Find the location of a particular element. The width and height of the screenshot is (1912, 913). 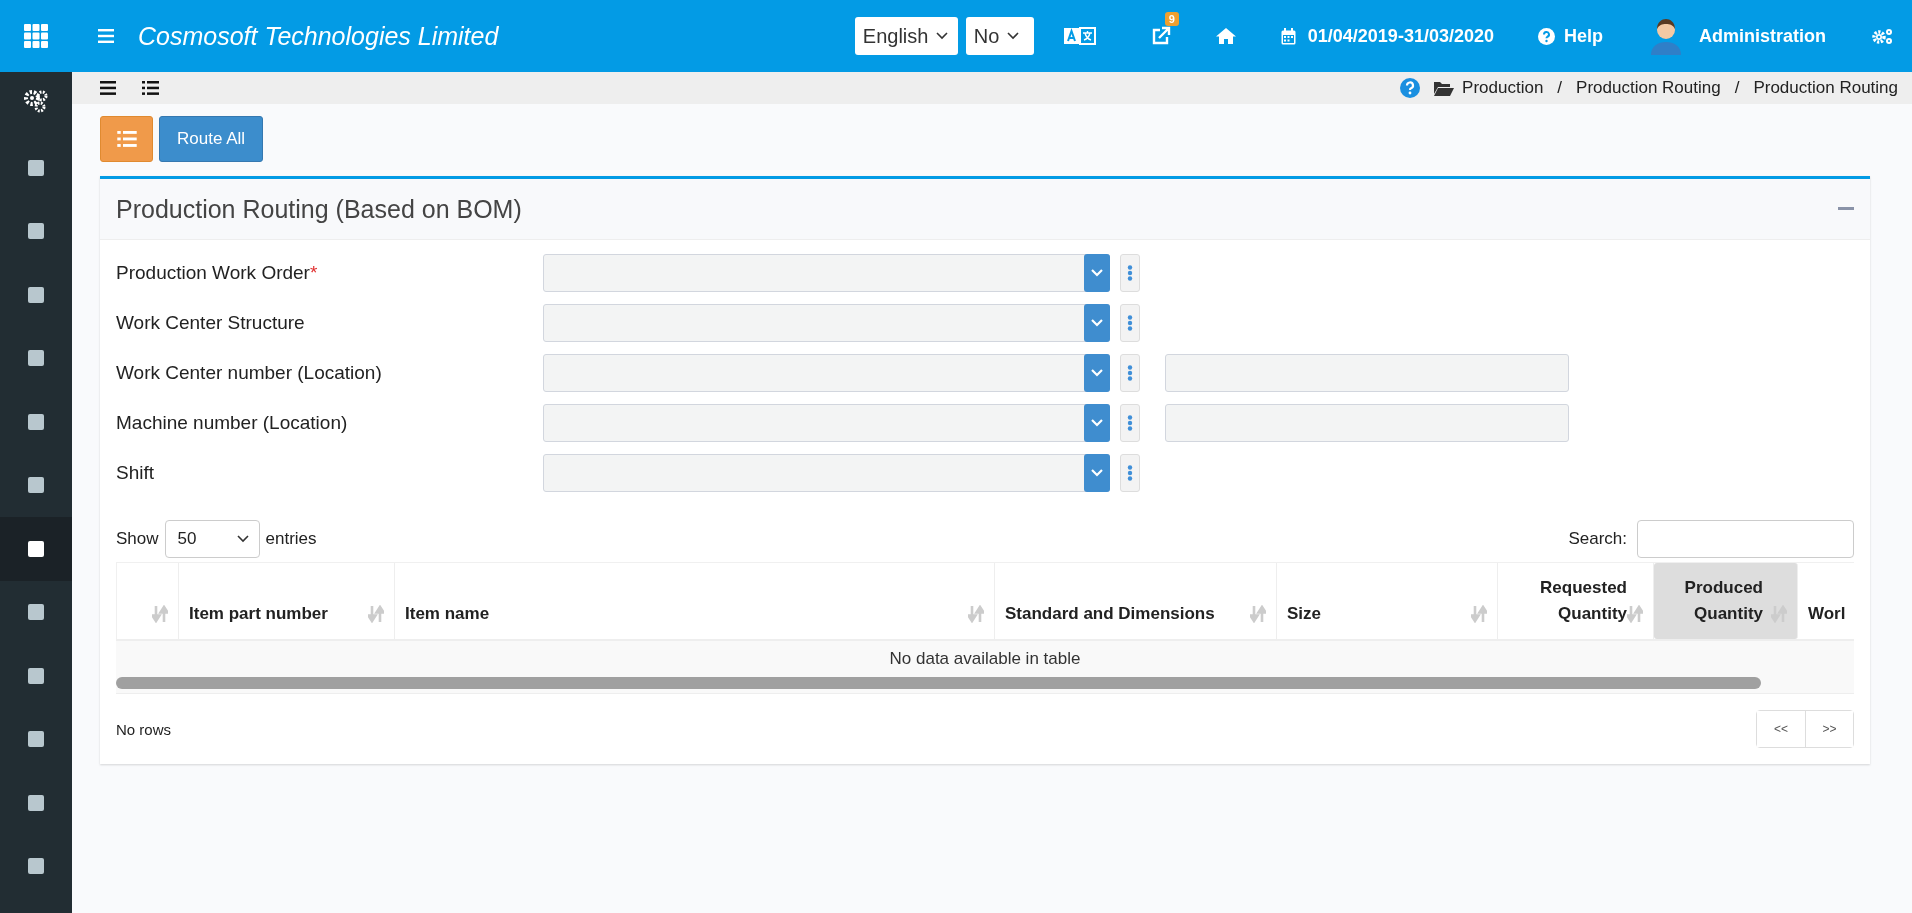

column-header: Size is located at coordinates (1387, 601).